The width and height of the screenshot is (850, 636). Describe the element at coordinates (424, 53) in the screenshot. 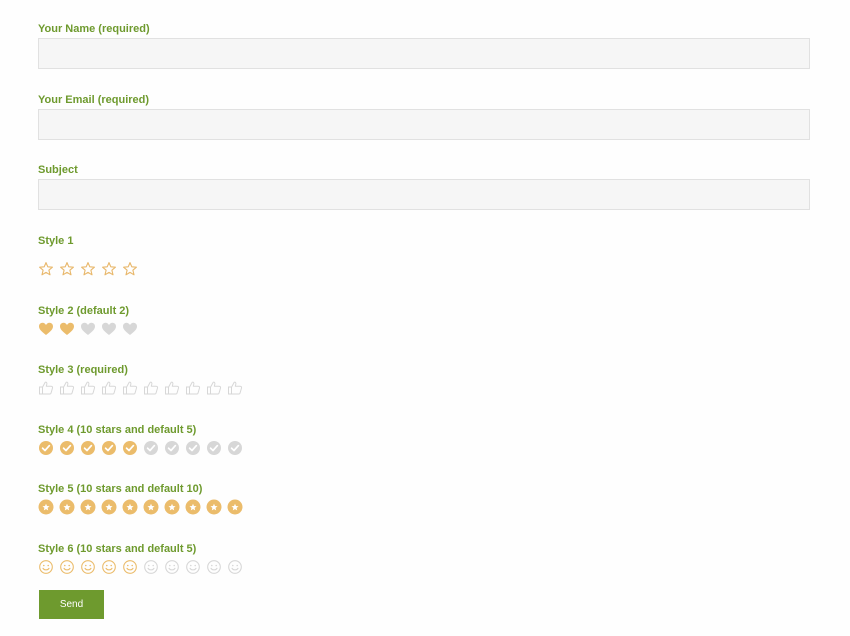

I see `name-input` at that location.